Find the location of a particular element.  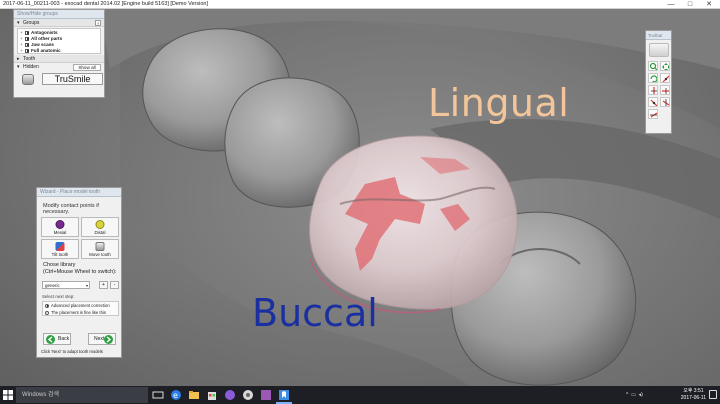

axis-x-icon is located at coordinates (664, 78).